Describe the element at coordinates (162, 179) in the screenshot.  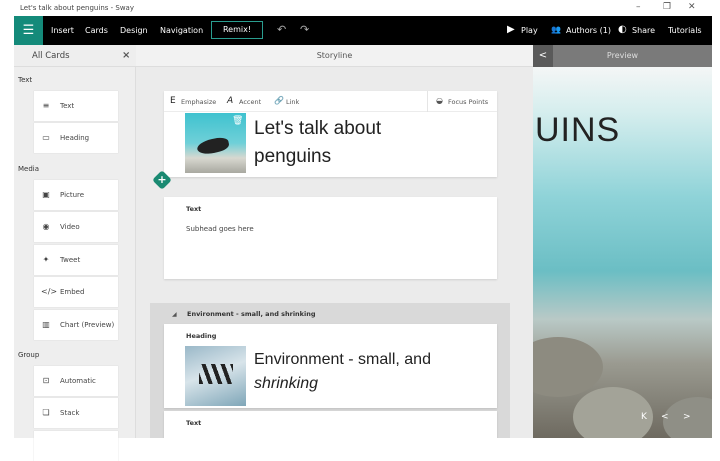
I see `plus-icon: +` at that location.